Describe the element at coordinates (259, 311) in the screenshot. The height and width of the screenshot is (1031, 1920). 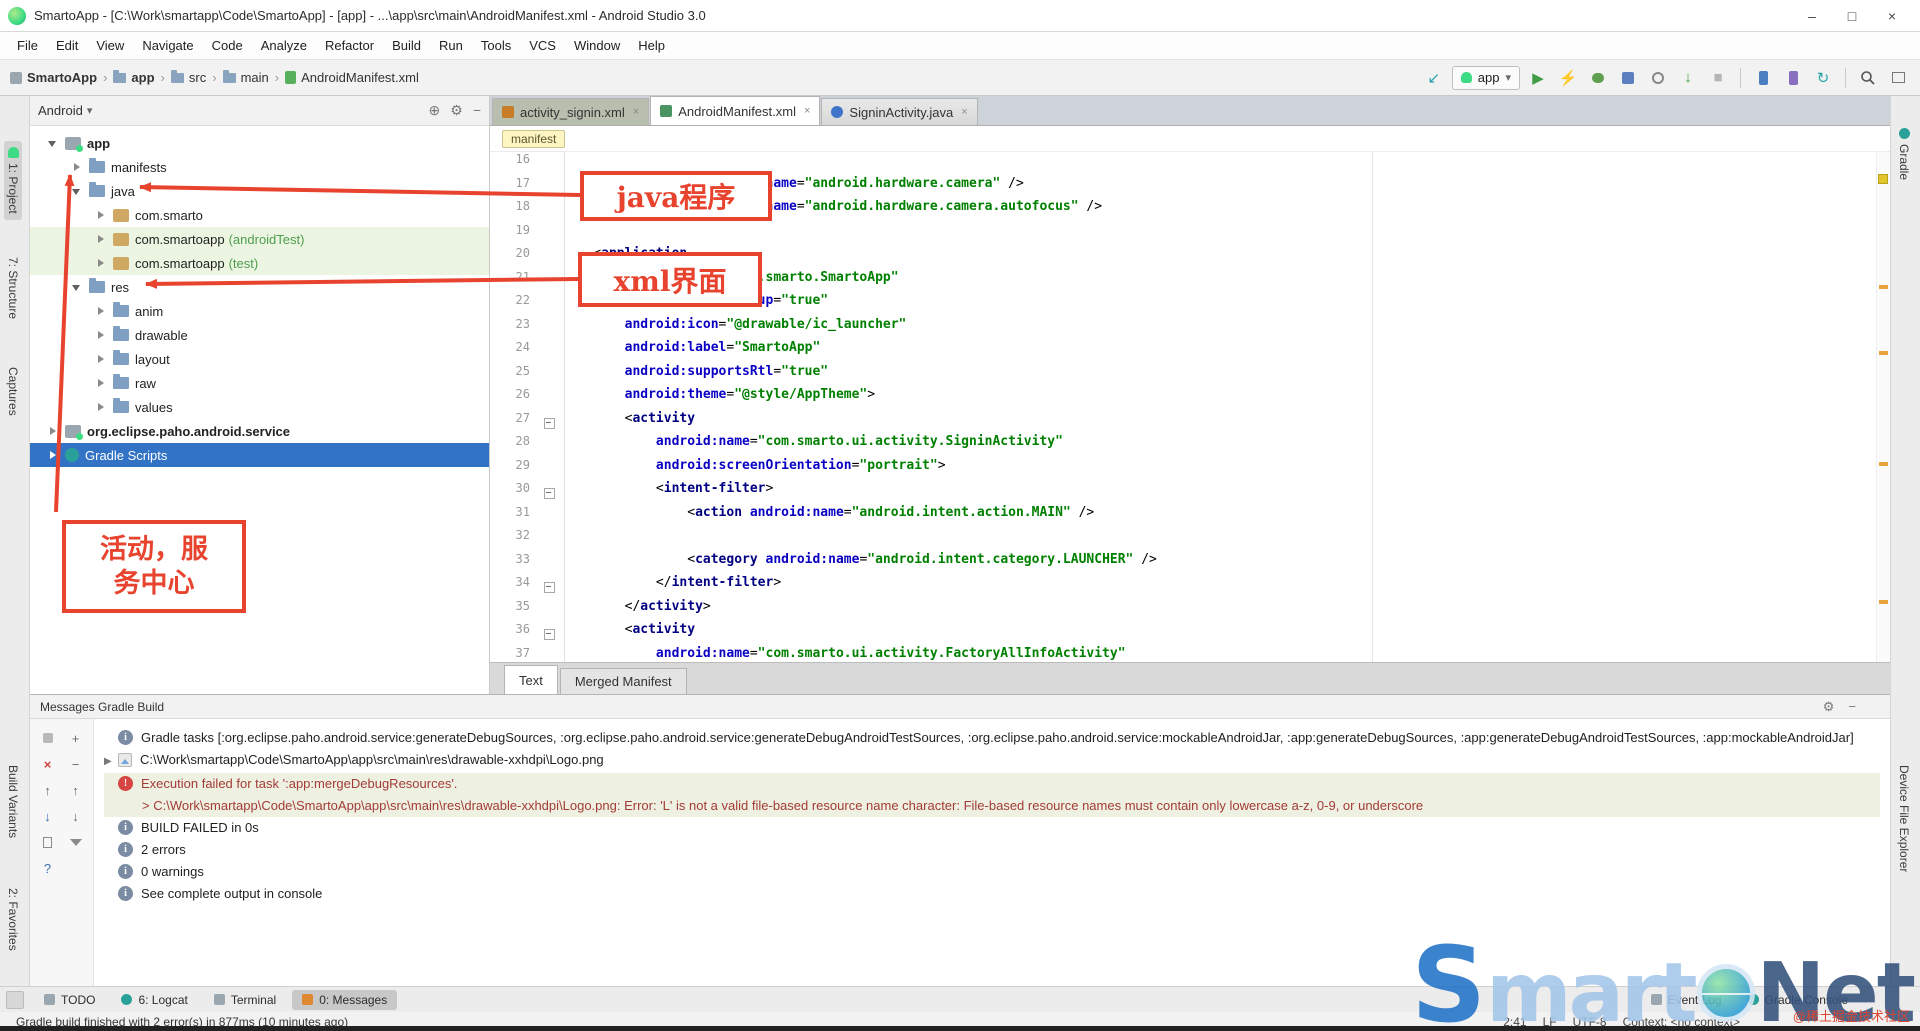
I see `tree-item-anim: anim` at that location.